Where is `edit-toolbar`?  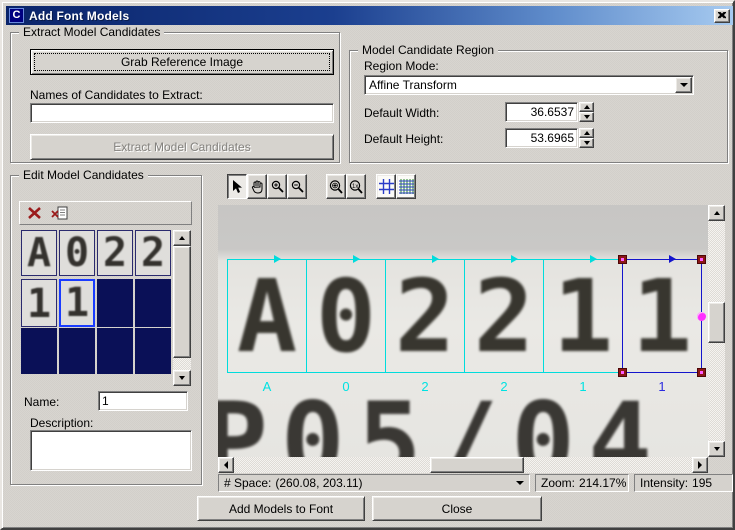 edit-toolbar is located at coordinates (105, 213).